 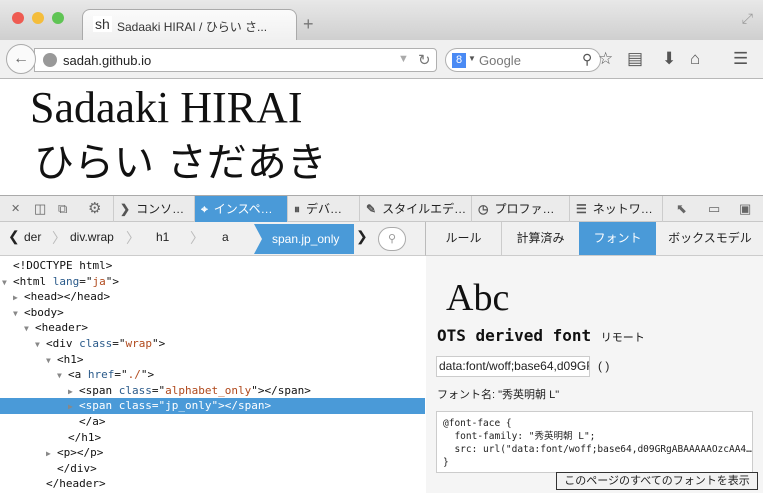 What do you see at coordinates (635, 59) in the screenshot?
I see `bookmarks-list-icon: ▤` at bounding box center [635, 59].